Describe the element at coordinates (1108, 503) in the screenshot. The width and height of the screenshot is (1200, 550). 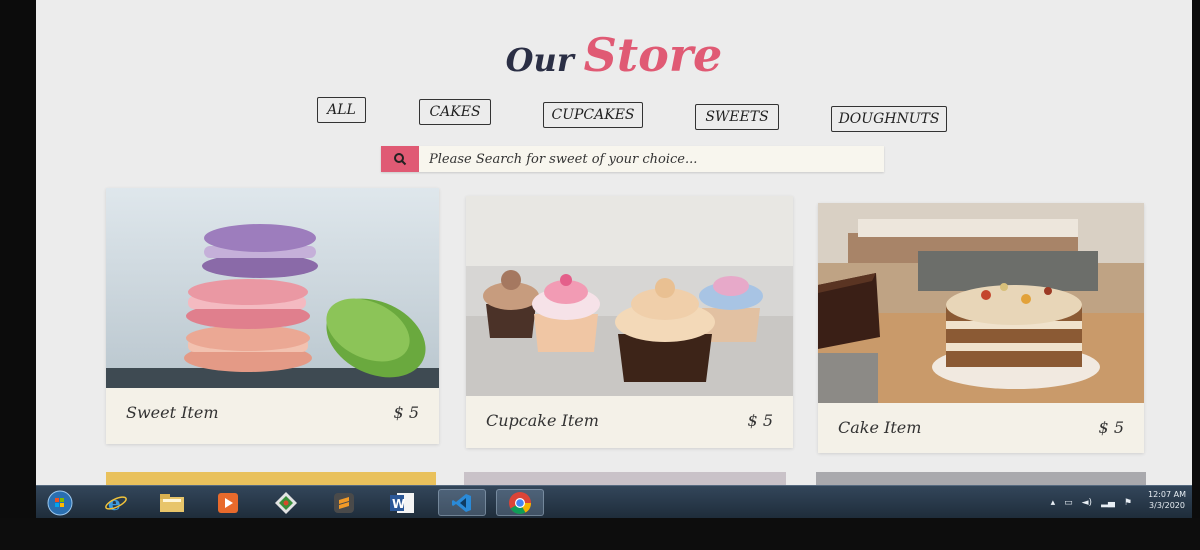
I see `signal-icon: ▂▄` at that location.